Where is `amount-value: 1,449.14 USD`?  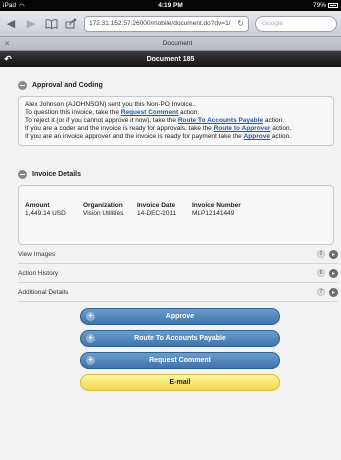
amount-value: 1,449.14 USD is located at coordinates (45, 213).